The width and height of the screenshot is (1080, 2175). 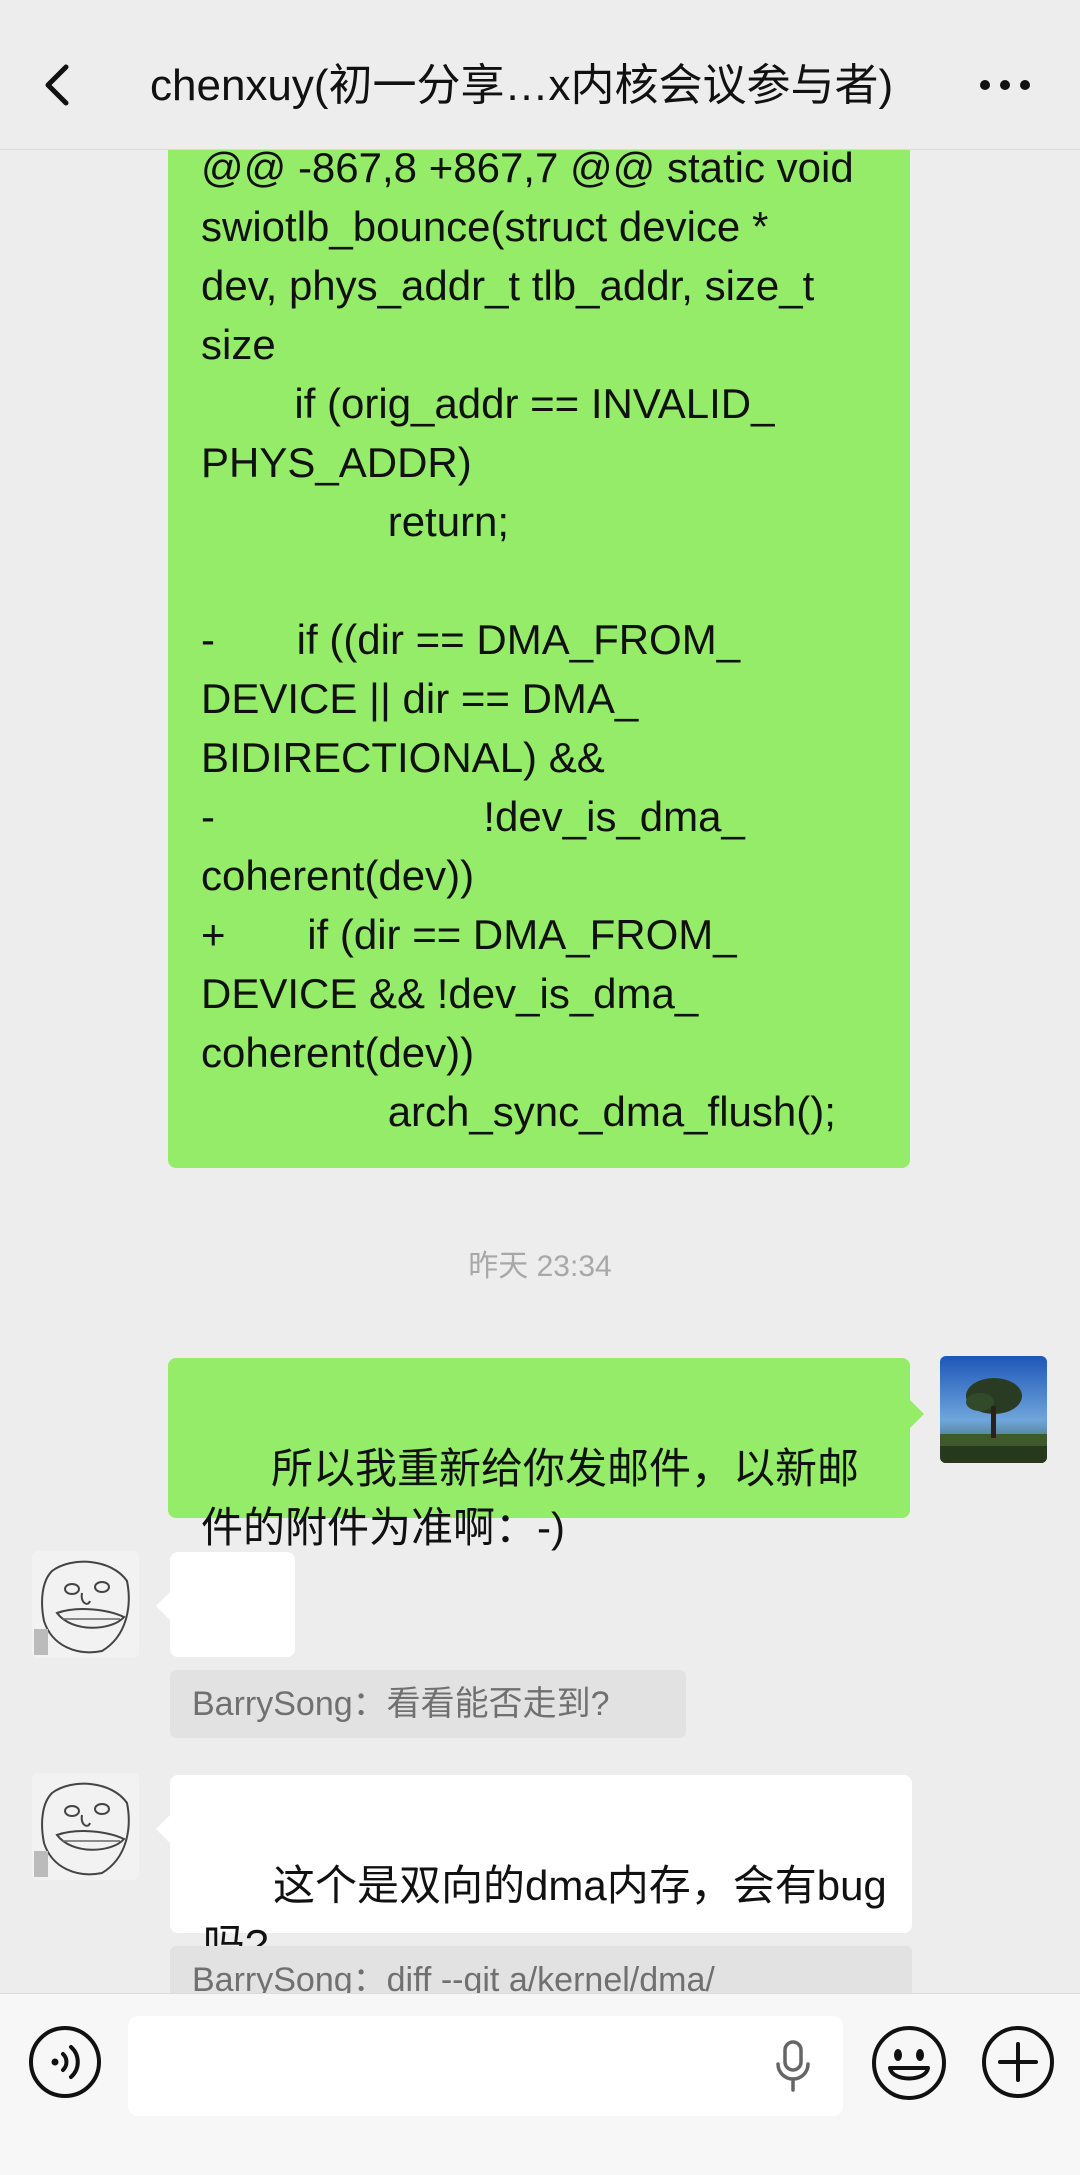 I want to click on chat-title: chenxuy(初一分享…x内核会议参与者), so click(x=522, y=85).